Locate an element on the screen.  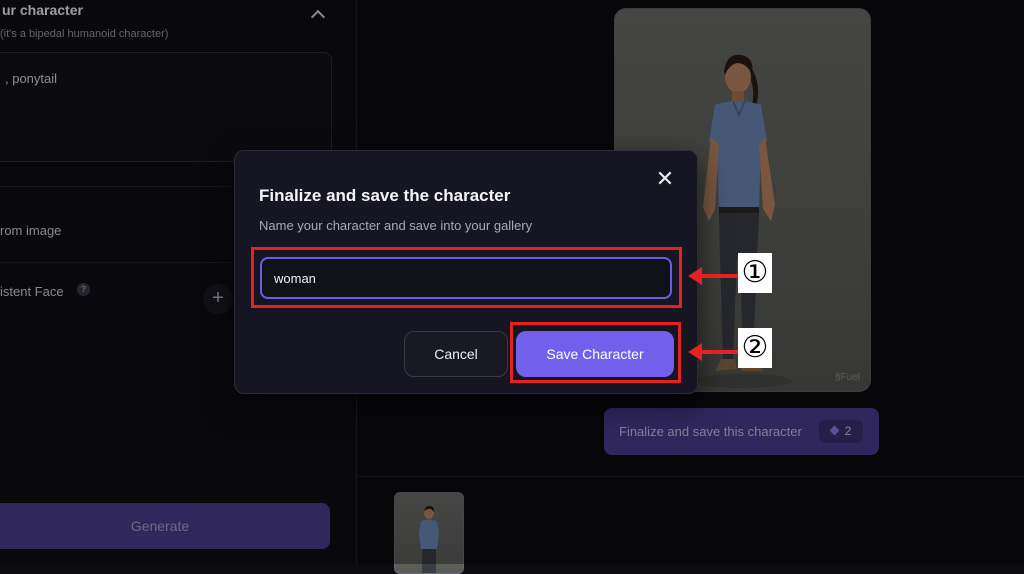
dialog-title: Finalize and save the character is located at coordinates (385, 195).